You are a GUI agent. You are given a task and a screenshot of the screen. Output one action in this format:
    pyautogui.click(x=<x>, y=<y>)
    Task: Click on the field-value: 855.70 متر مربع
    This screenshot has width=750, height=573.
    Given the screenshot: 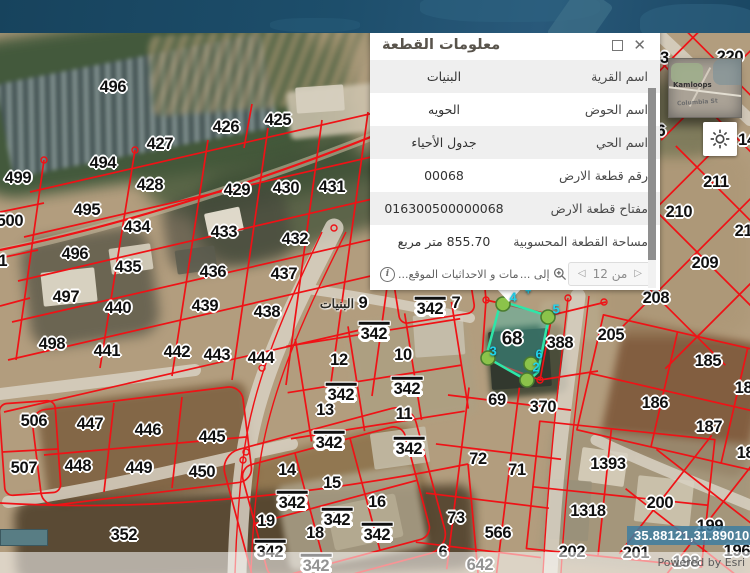 What is the action you would take?
    pyautogui.click(x=444, y=241)
    